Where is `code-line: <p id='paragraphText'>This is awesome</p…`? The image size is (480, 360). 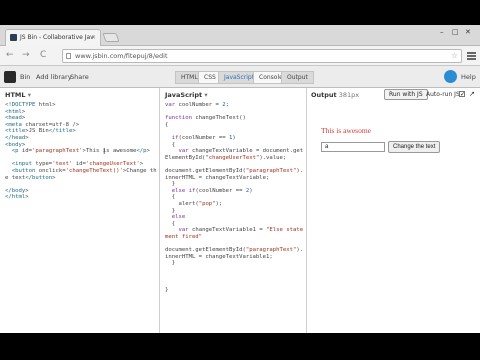 code-line: <p id='paragraphText'>This is awesome</p… is located at coordinates (80, 151).